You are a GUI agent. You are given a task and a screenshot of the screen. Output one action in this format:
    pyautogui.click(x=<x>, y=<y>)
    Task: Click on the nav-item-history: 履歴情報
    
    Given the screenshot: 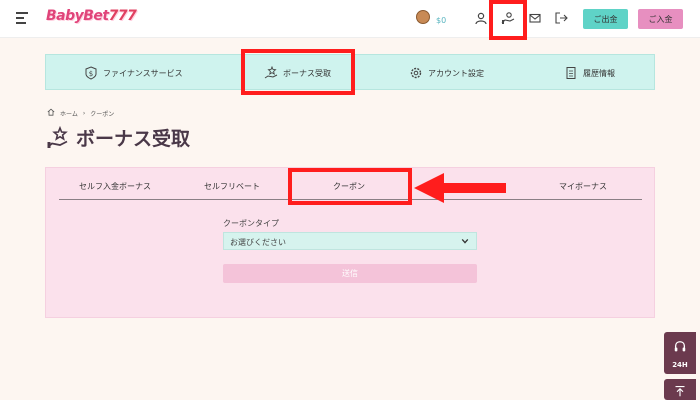 What is the action you would take?
    pyautogui.click(x=589, y=73)
    